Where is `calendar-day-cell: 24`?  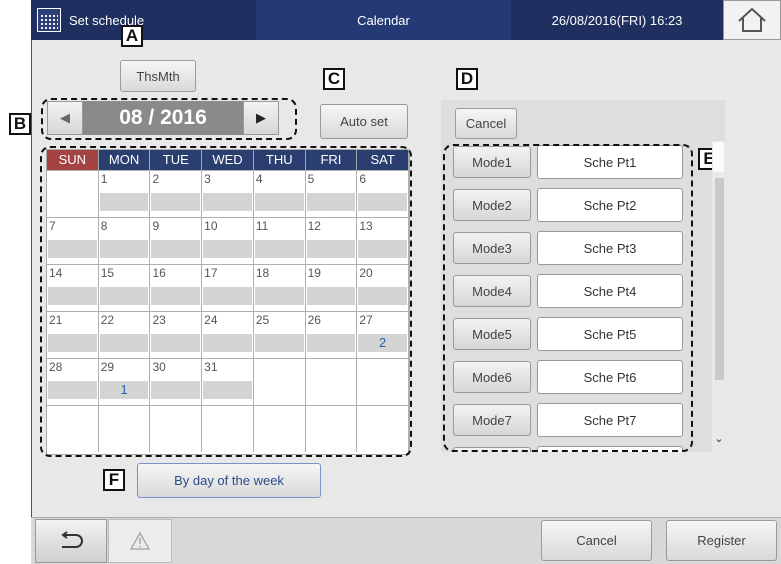
calendar-day-cell: 24 is located at coordinates (228, 335).